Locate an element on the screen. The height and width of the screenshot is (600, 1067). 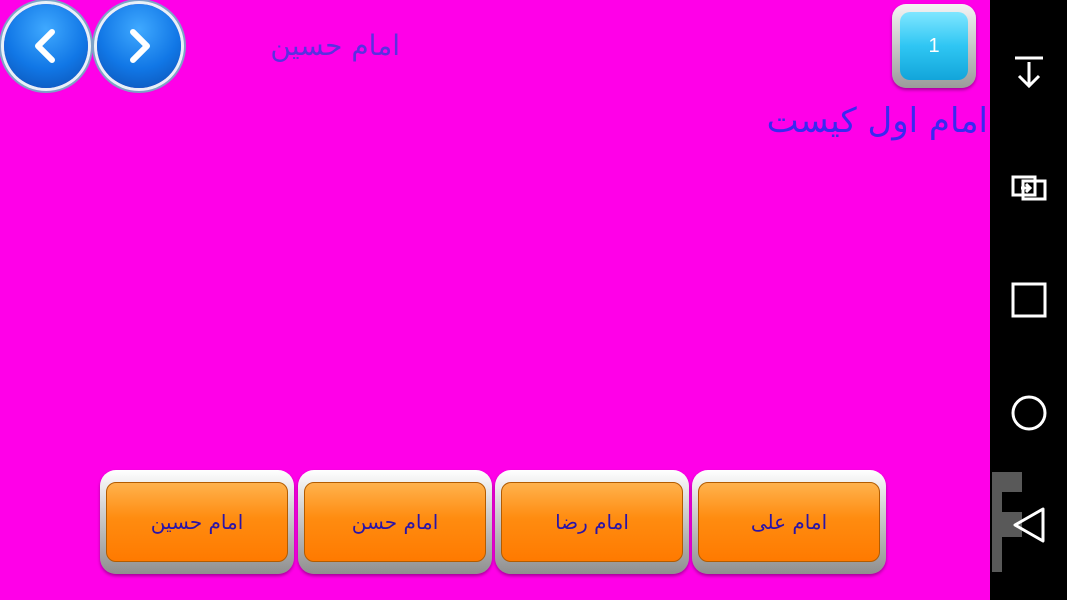
answer-button-3: امام حسن is located at coordinates (395, 522).